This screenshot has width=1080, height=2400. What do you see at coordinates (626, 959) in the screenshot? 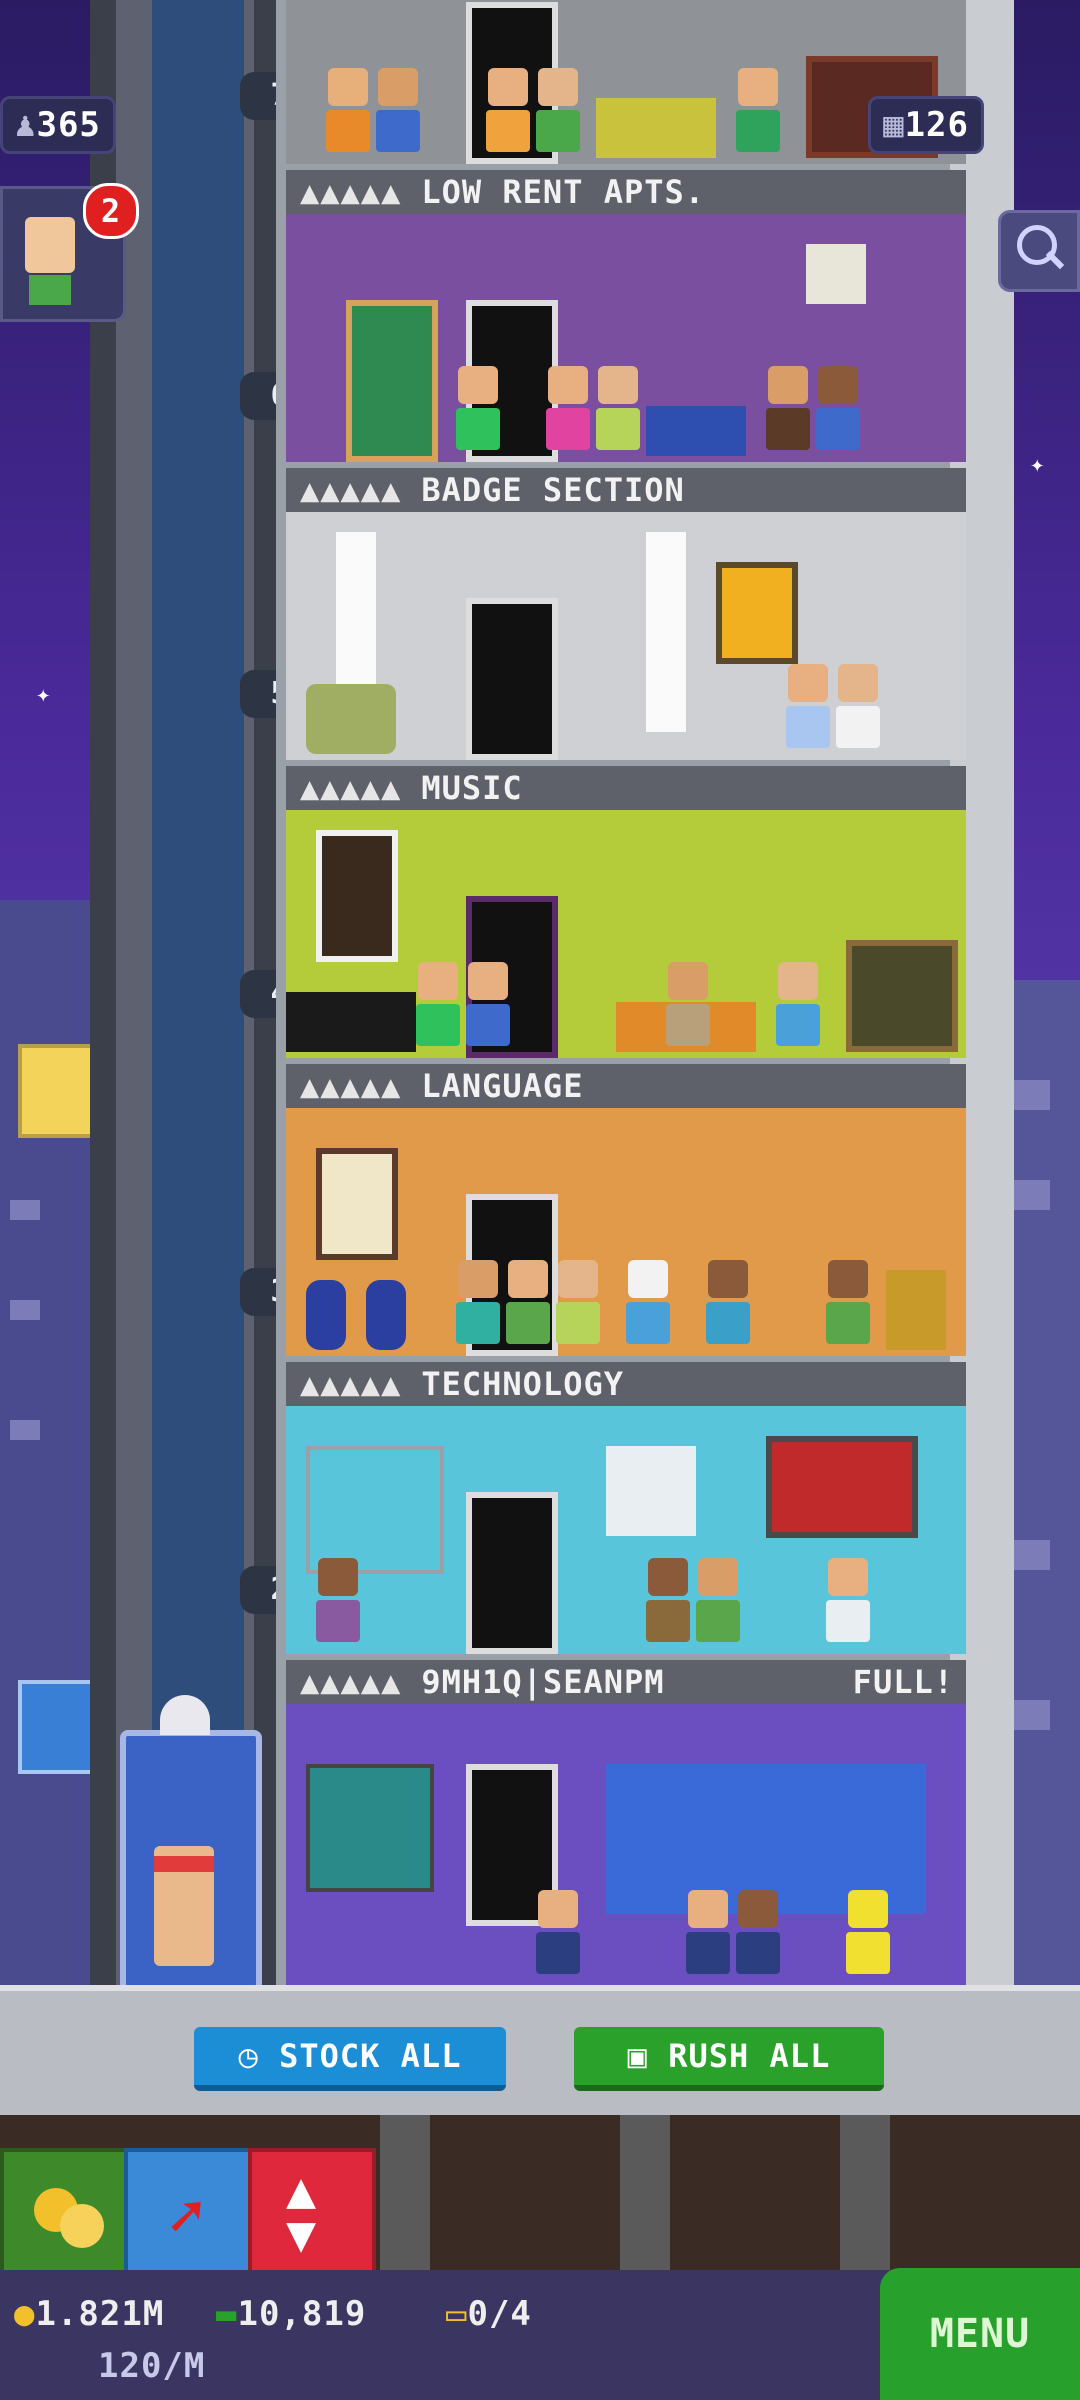
I see `floor-language: ▲▲▲▲▲ LANGUAGE` at bounding box center [626, 959].